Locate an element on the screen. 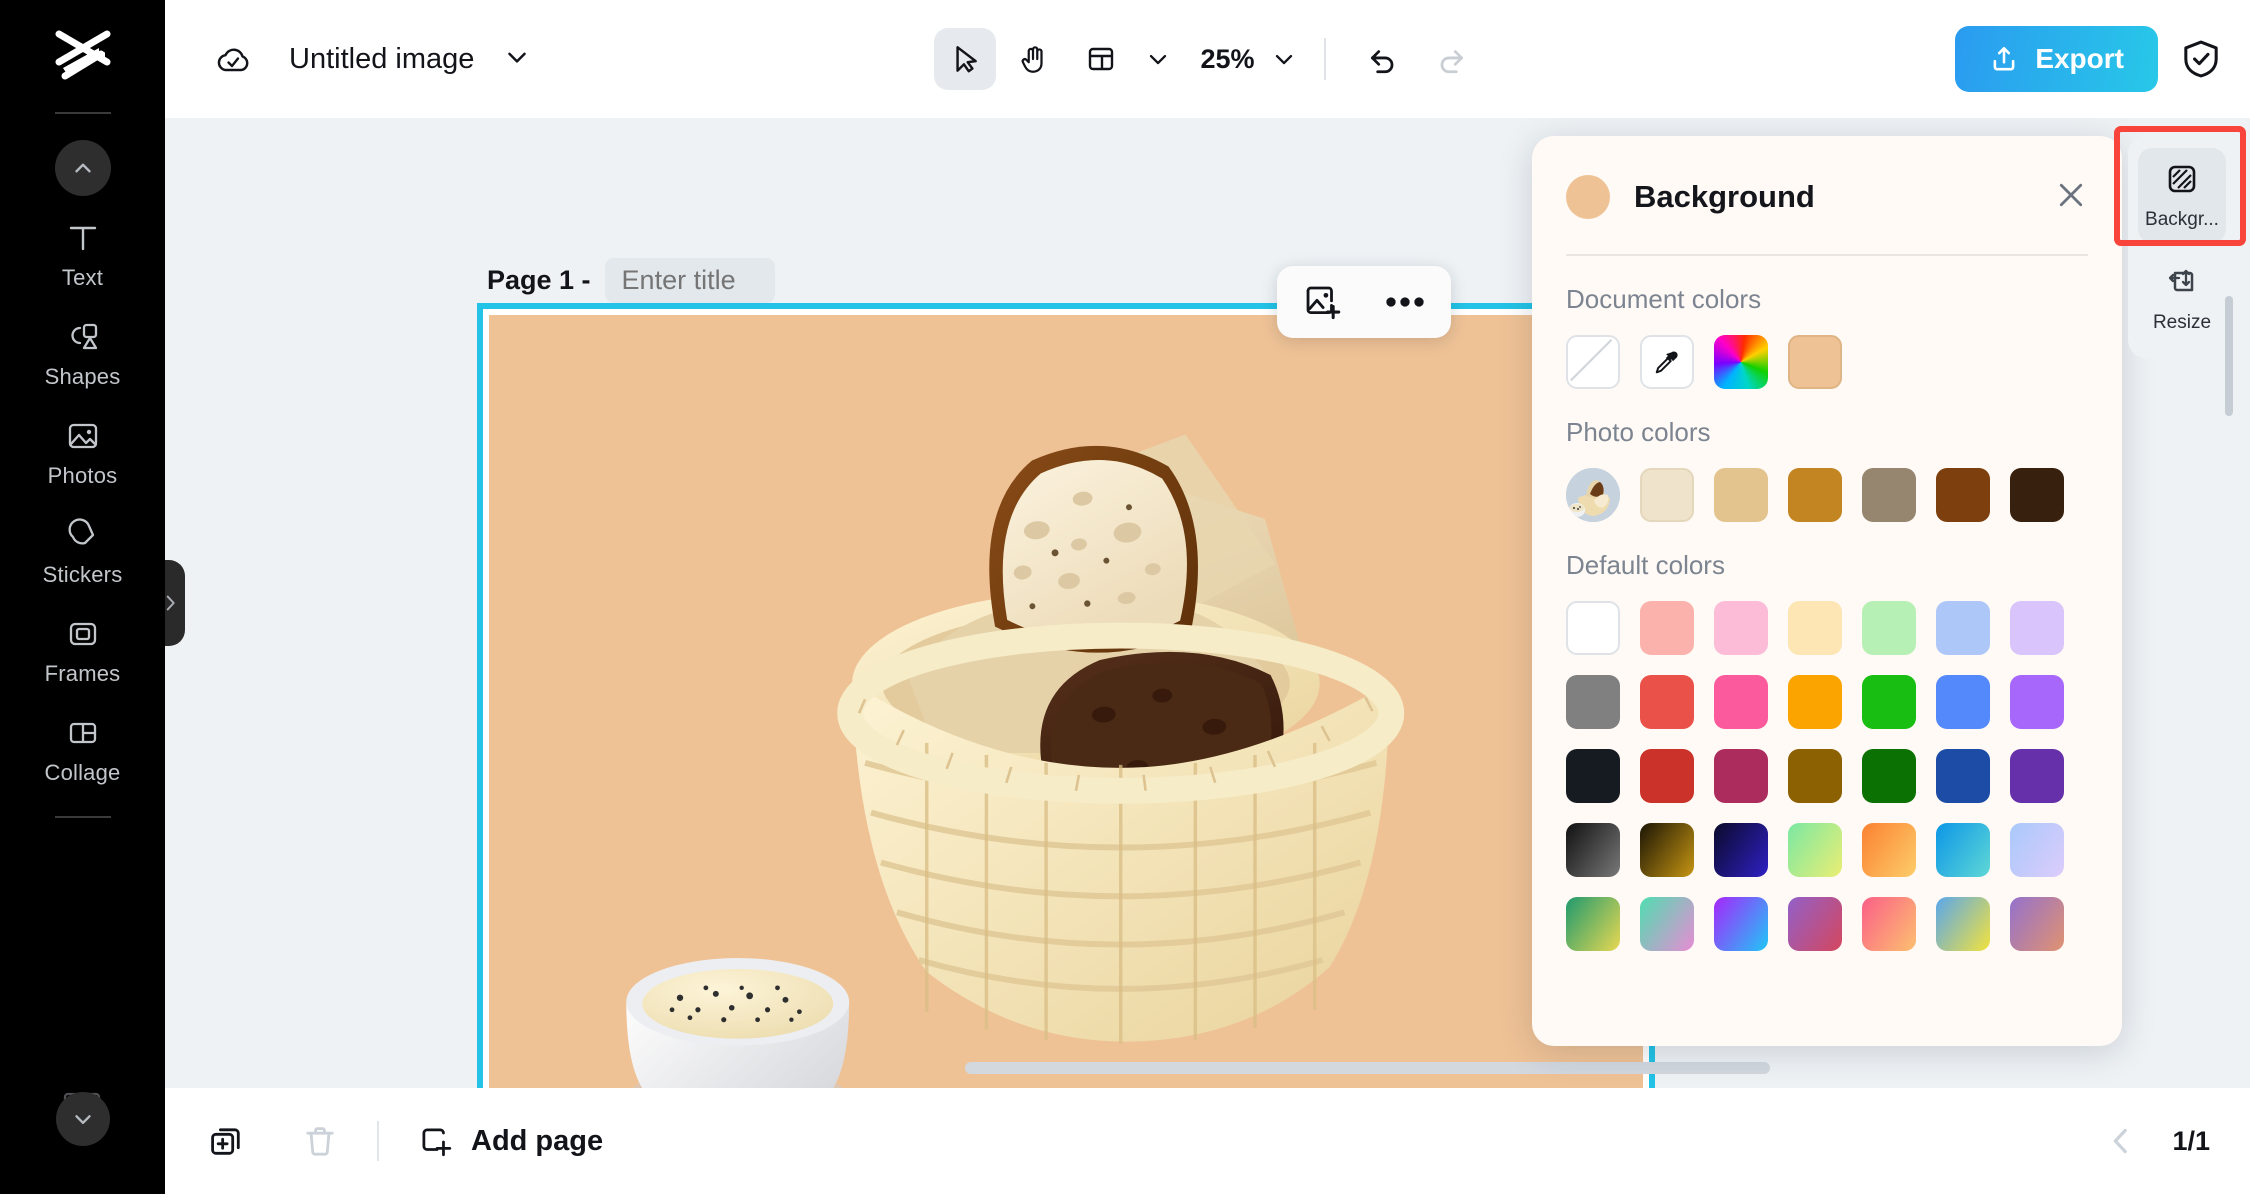  capcut-logo-icon is located at coordinates (83, 58).